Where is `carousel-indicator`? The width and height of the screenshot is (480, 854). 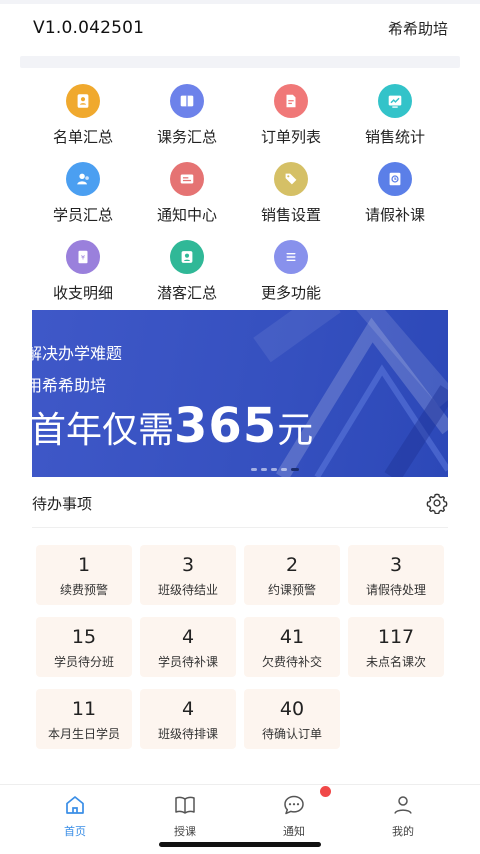 carousel-indicator is located at coordinates (240, 469).